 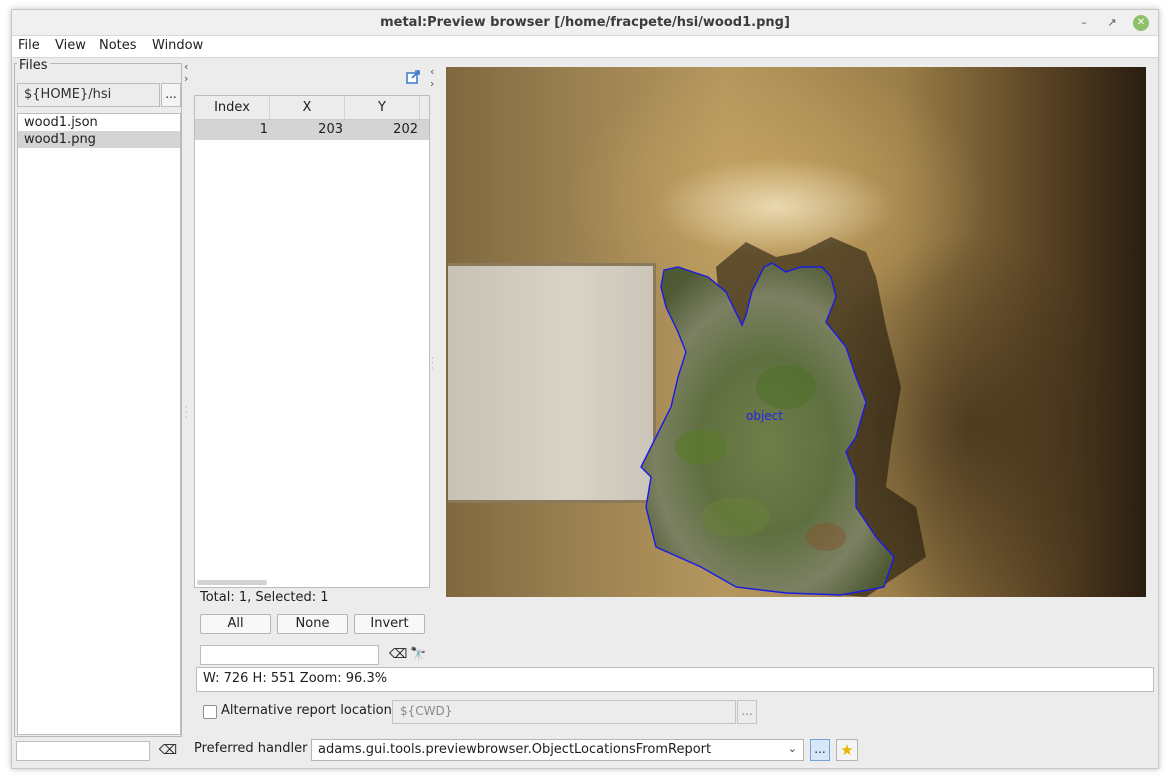 What do you see at coordinates (398, 654) in the screenshot?
I see `clear-search-icon: ⌫` at bounding box center [398, 654].